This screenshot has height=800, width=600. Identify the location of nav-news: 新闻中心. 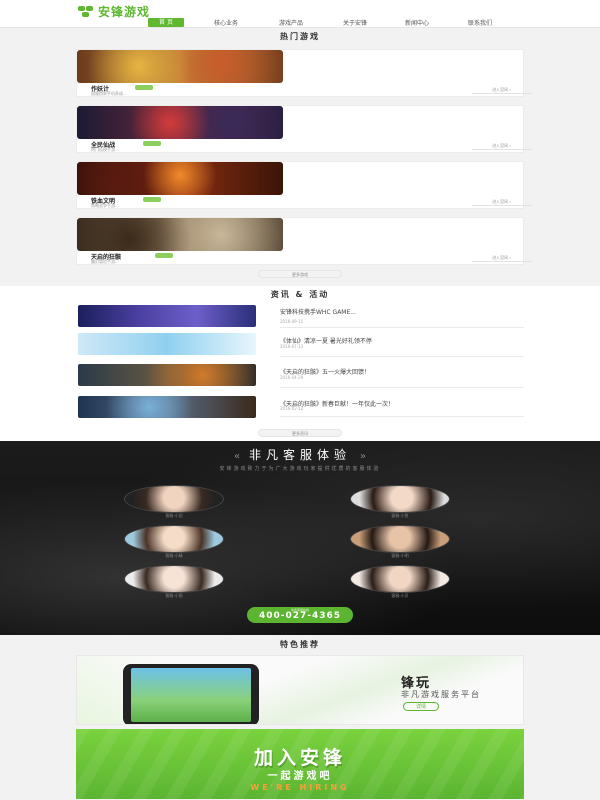
(417, 22).